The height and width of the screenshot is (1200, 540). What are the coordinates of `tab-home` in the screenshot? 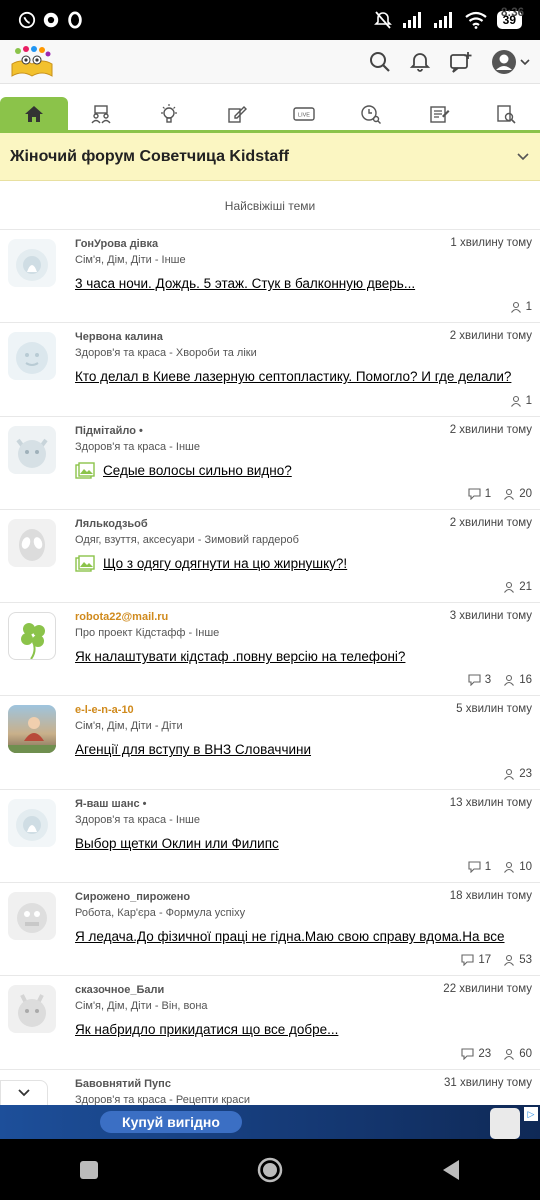 It's located at (34, 113).